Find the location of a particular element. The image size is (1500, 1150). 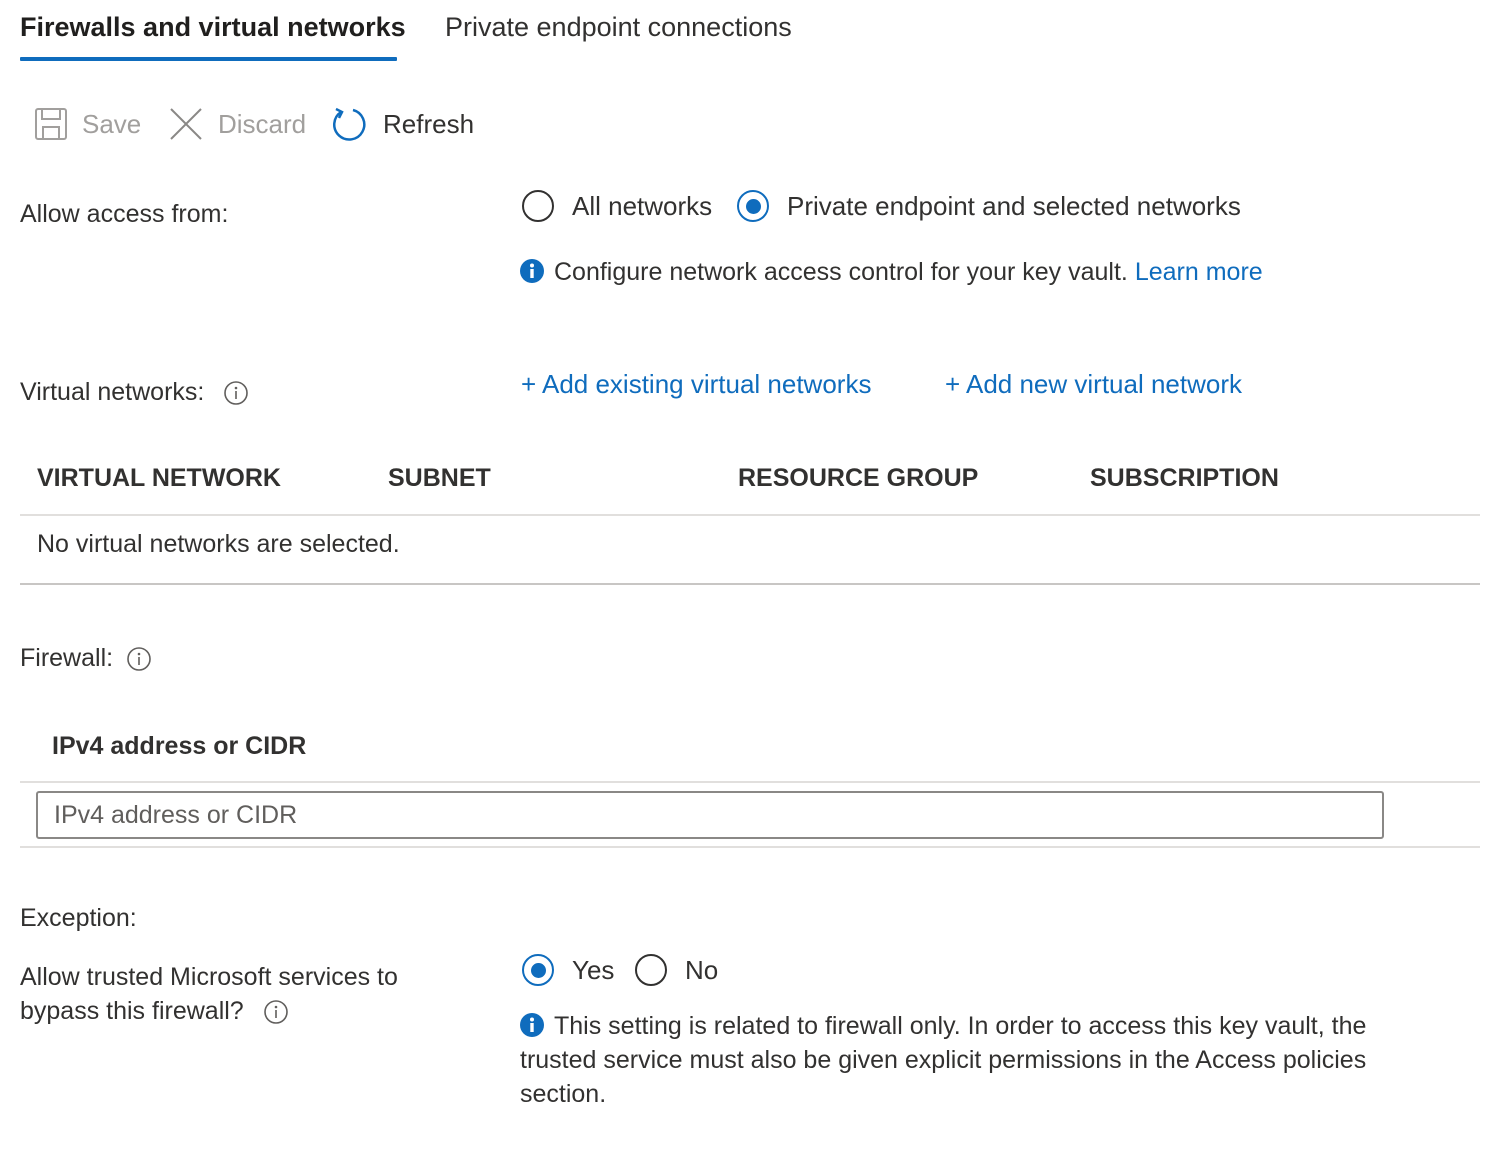

radio-private-endpoint-label: Private endpoint and selected networks is located at coordinates (1014, 205).